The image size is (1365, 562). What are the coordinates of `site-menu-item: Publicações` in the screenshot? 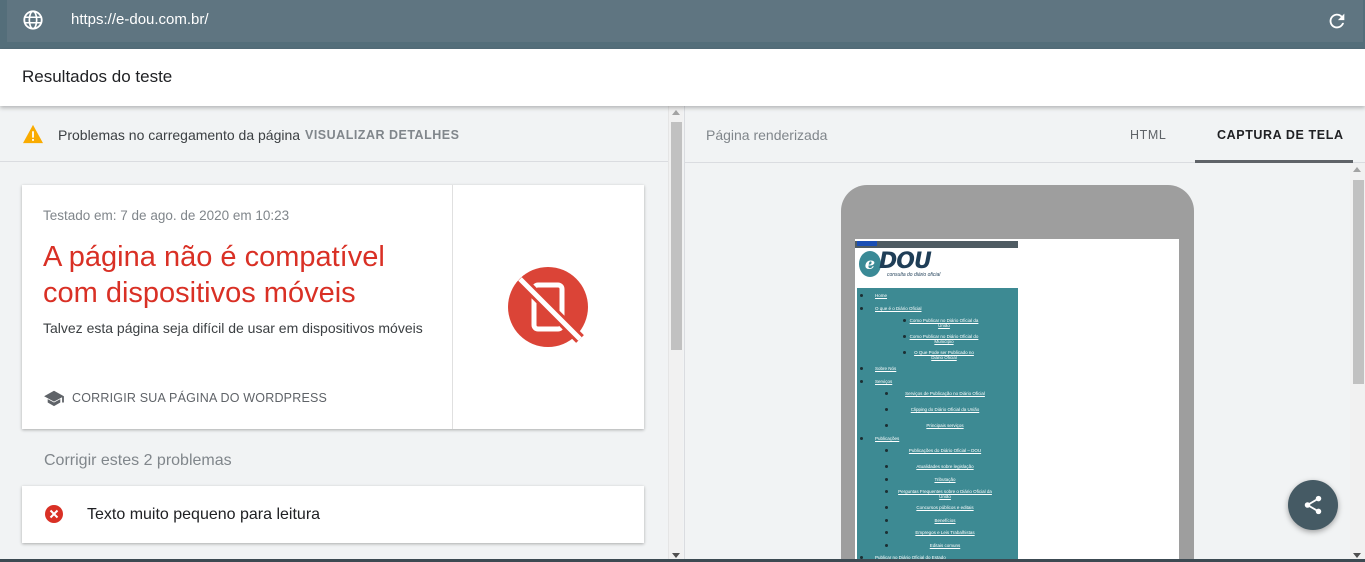 It's located at (940, 438).